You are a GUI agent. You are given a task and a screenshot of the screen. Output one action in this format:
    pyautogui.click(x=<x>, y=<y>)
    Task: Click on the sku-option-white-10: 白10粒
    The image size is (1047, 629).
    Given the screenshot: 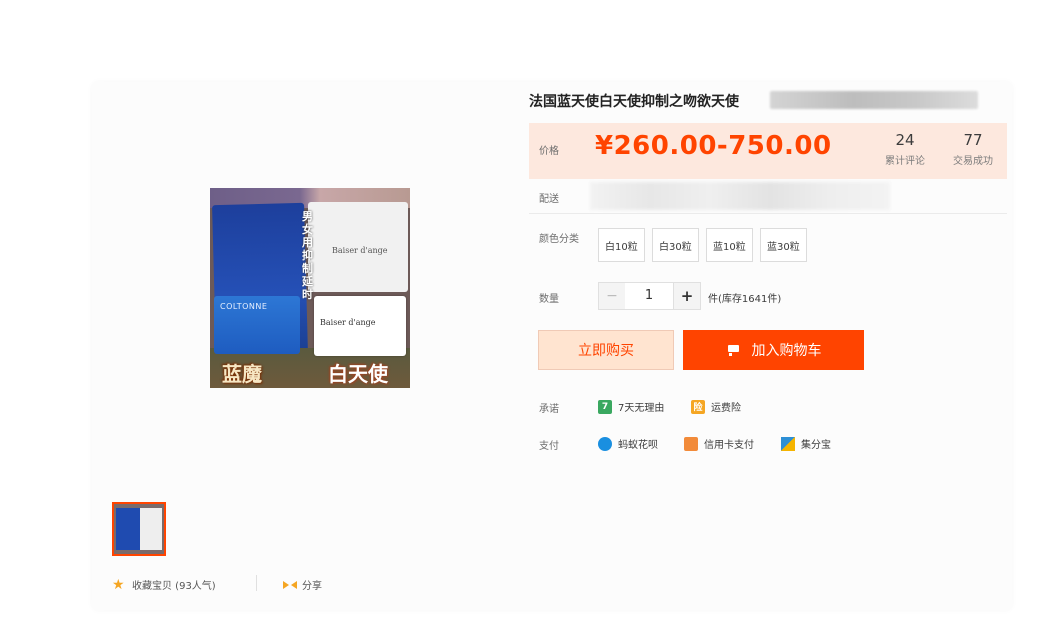 What is the action you would take?
    pyautogui.click(x=621, y=245)
    